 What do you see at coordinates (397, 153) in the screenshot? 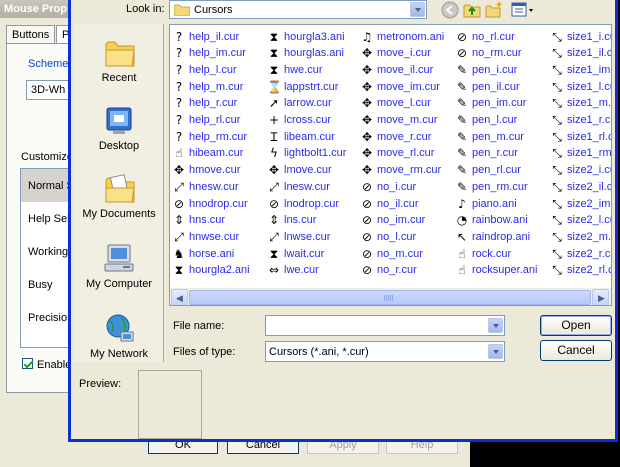
I see `file-item: ✥ move_rl.cur` at bounding box center [397, 153].